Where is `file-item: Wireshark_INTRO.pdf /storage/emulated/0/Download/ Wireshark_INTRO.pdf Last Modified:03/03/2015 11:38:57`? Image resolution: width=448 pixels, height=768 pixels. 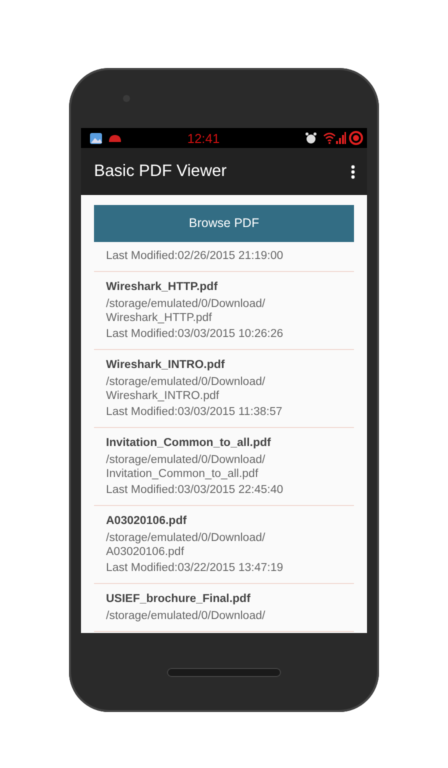
file-item: Wireshark_INTRO.pdf /storage/emulated/0/Download/ Wireshark_INTRO.pdf Last Modified:03/03/2015 11:38:57 is located at coordinates (224, 389).